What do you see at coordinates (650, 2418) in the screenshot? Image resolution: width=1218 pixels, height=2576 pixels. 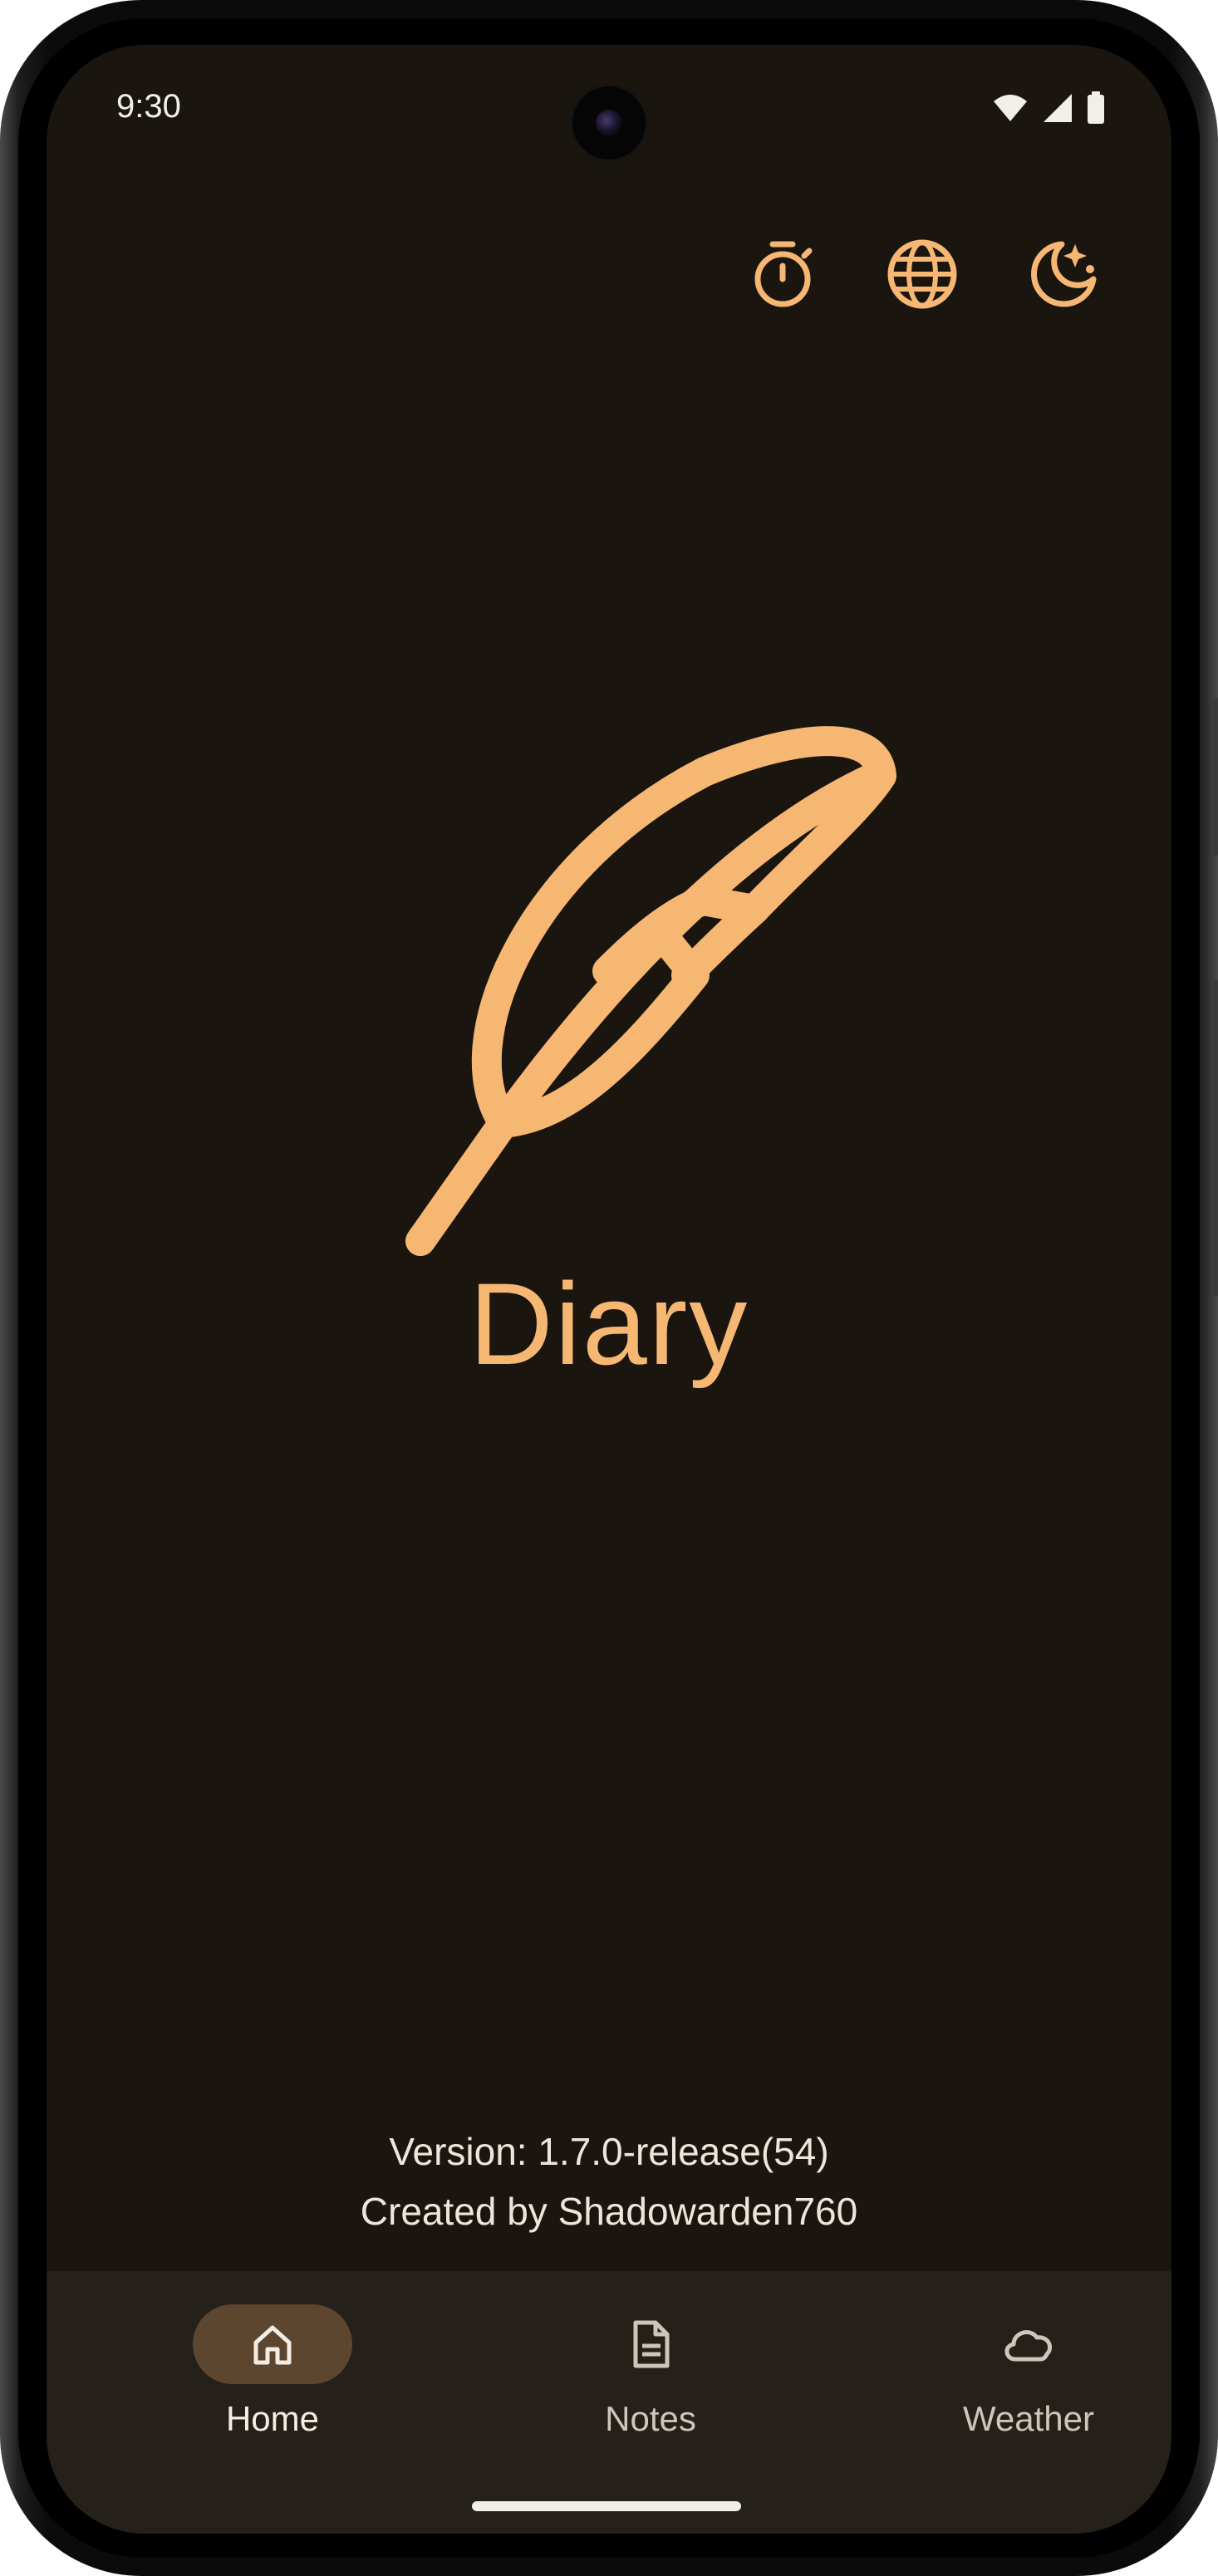 I see `nav-label-notes: Notes` at bounding box center [650, 2418].